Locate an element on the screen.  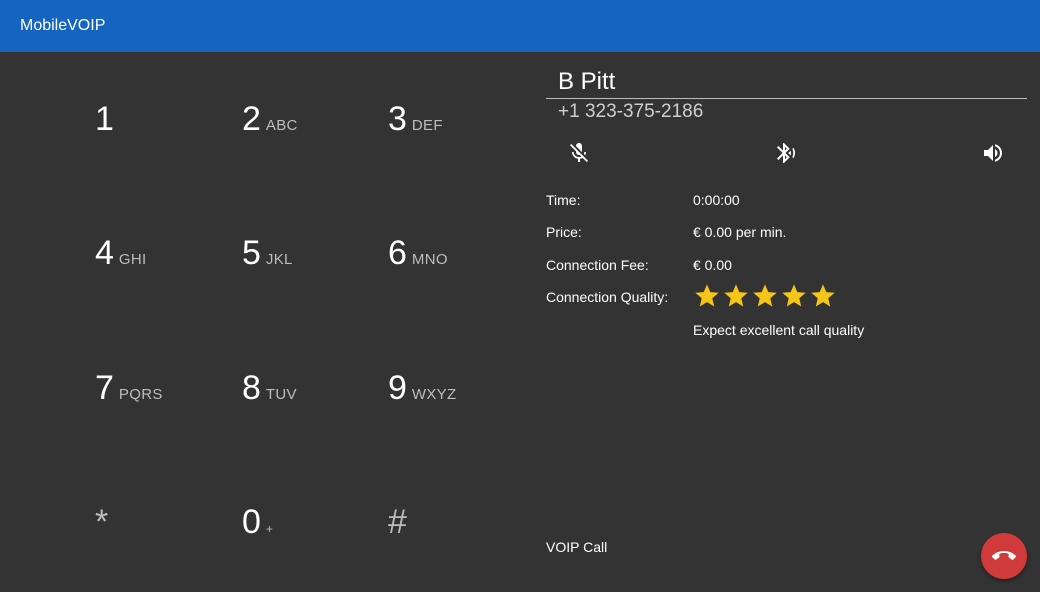
mute-button is located at coordinates (579, 153).